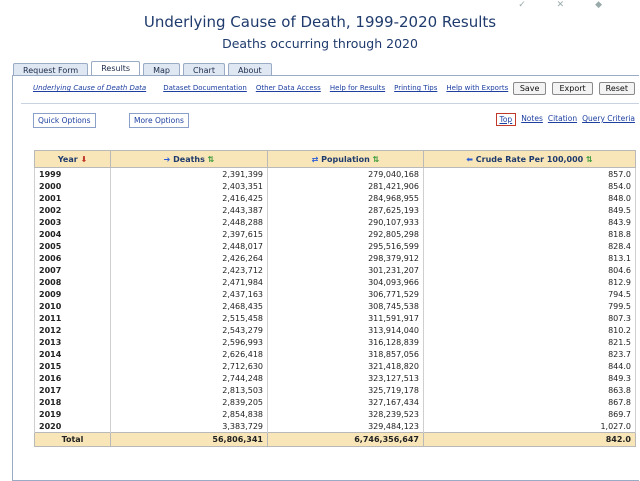  Describe the element at coordinates (345, 198) in the screenshot. I see `row-population: 284,968,955` at that location.